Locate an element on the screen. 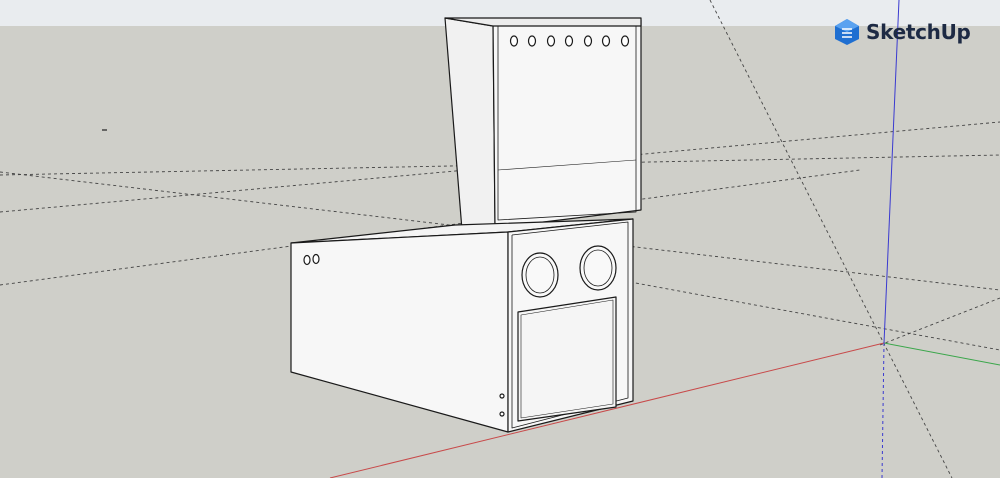 Image resolution: width=1000 pixels, height=478 pixels. speaker-left is located at coordinates (540, 275).